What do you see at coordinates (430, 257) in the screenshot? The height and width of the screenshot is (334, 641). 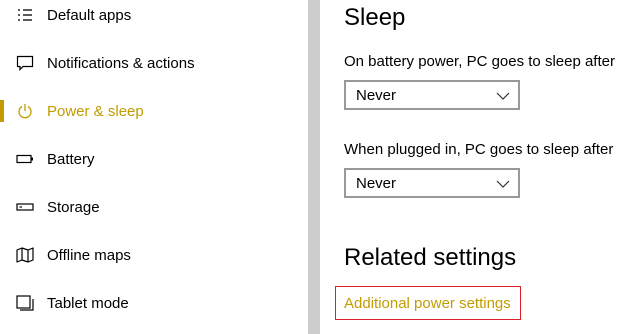 I see `related-settings-heading: Related settings` at bounding box center [430, 257].